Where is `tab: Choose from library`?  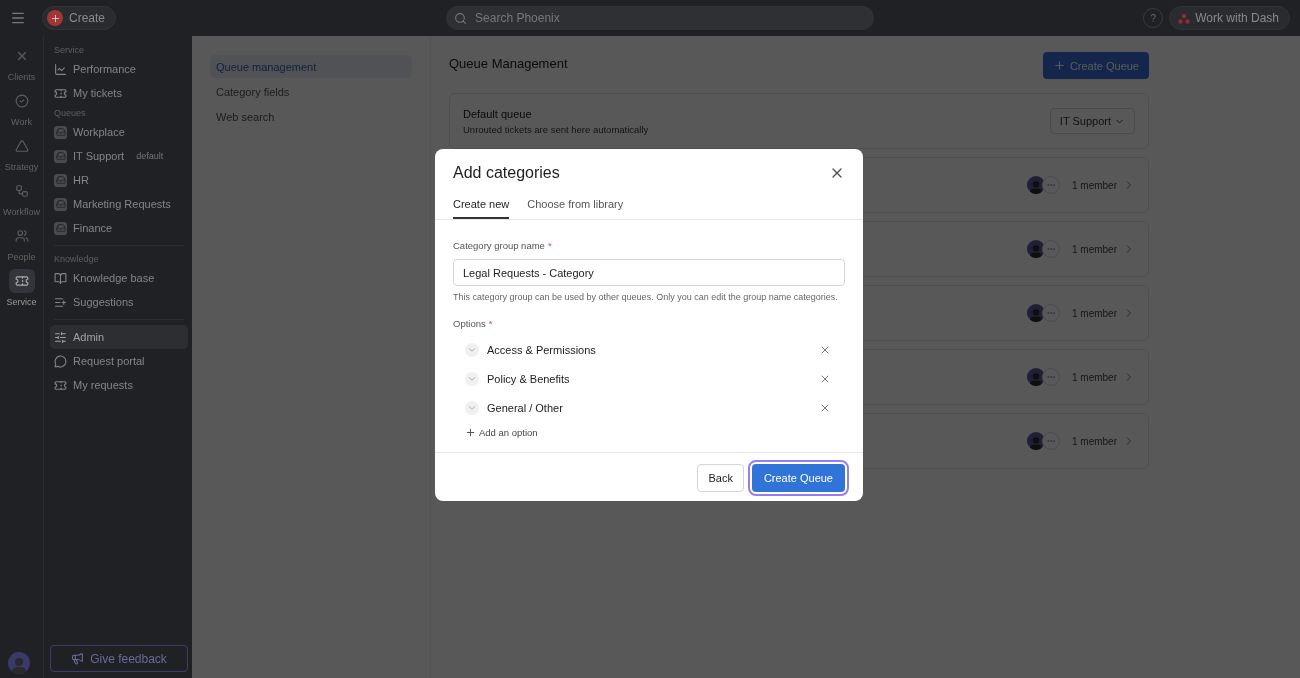 tab: Choose from library is located at coordinates (575, 208).